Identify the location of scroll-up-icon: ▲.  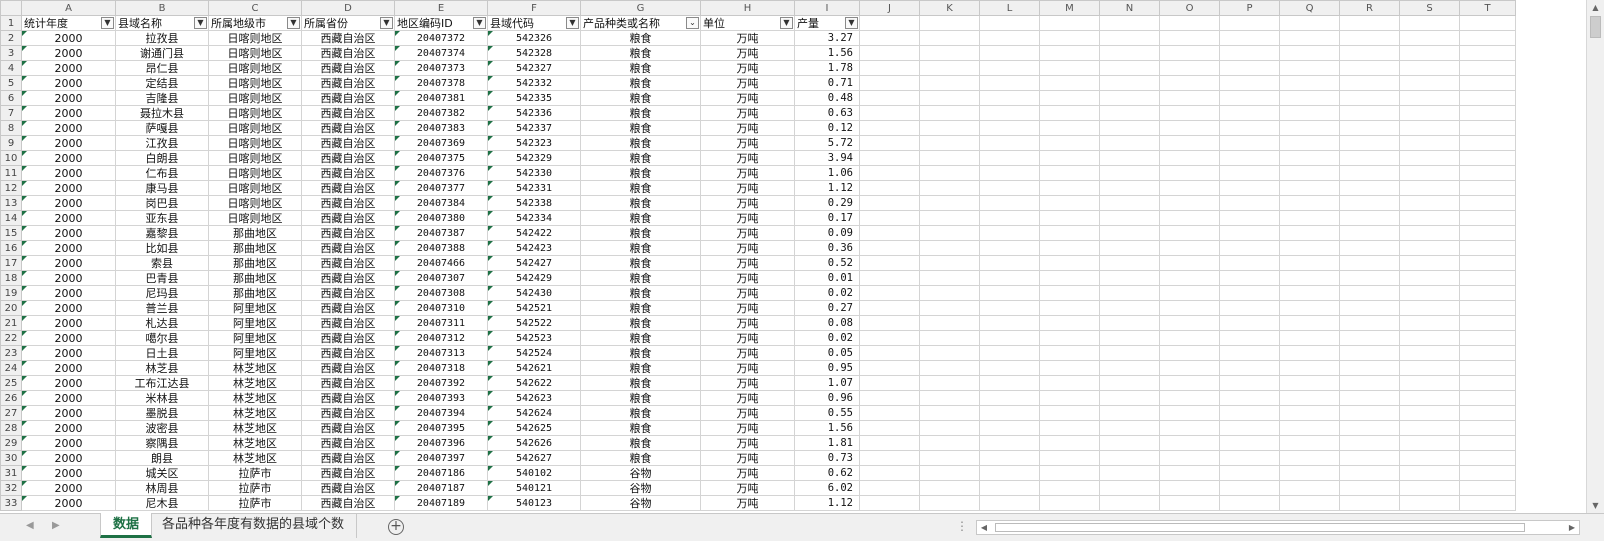
(1595, 7).